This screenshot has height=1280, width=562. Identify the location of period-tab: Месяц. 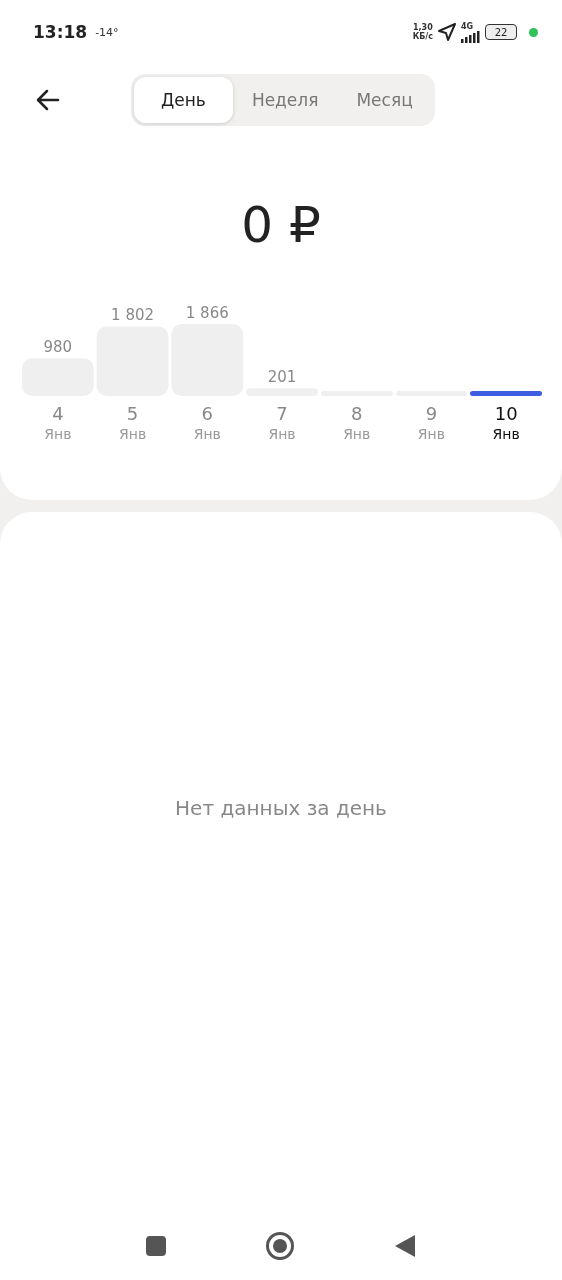
(384, 100).